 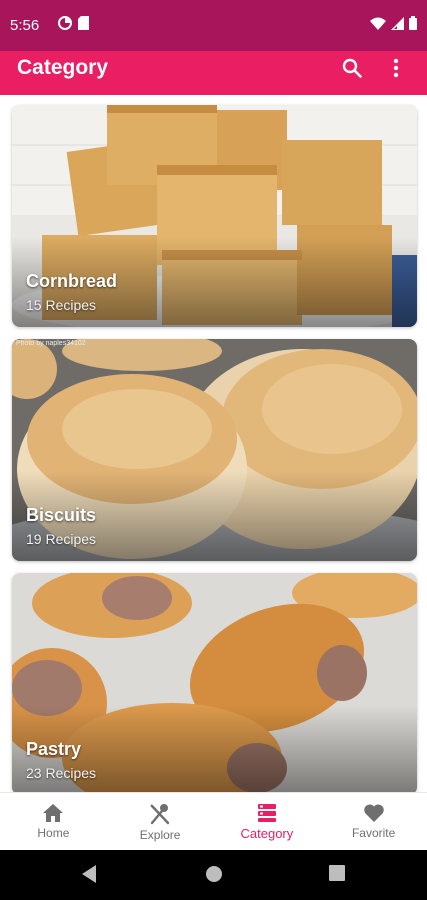 I want to click on category-name: Biscuits, so click(x=61, y=515).